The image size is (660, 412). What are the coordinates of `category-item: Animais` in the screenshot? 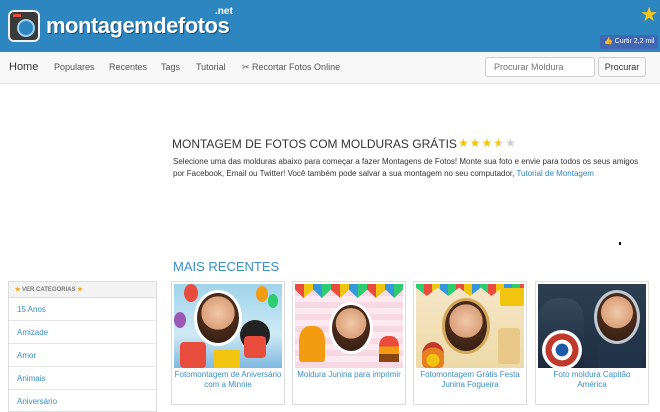 It's located at (82, 378).